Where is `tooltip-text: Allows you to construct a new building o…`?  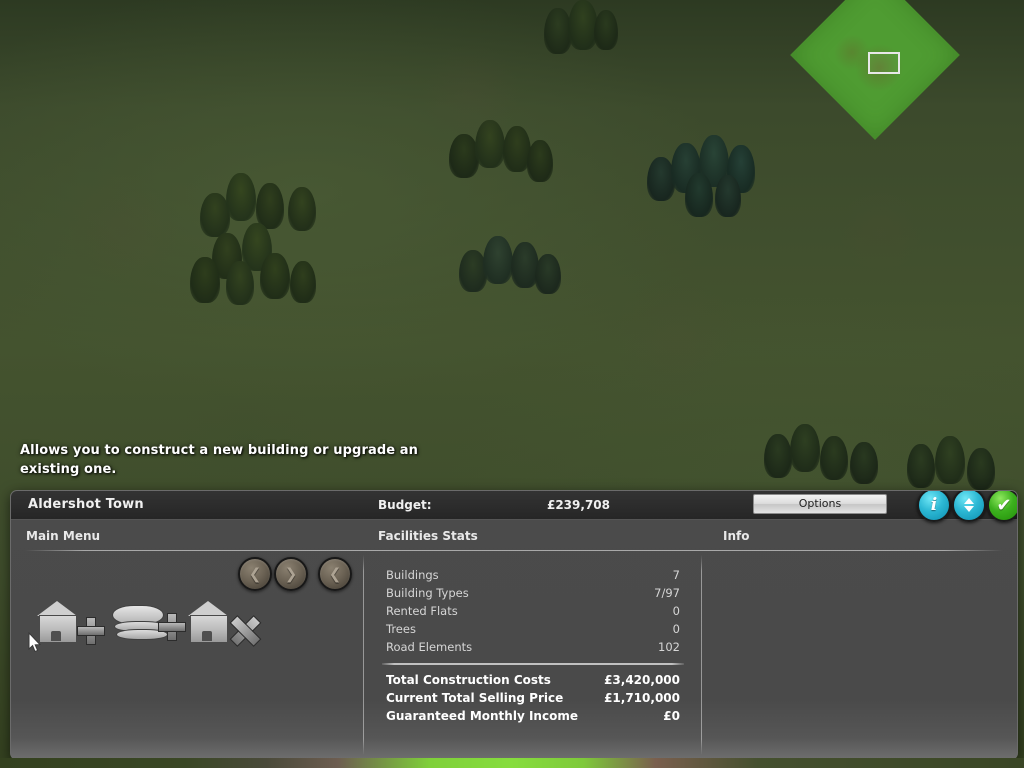
tooltip-text: Allows you to construct a new building o… is located at coordinates (219, 460).